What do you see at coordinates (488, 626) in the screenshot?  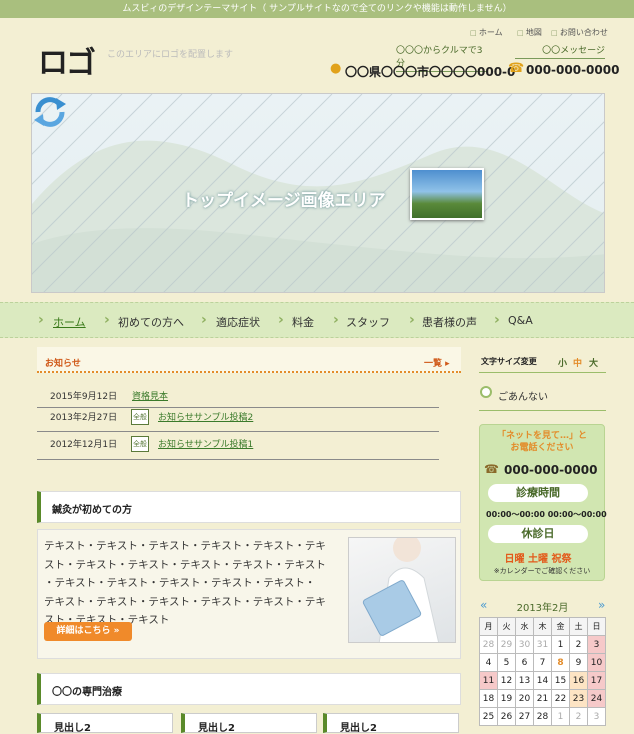 I see `calendar-weekday: 月` at bounding box center [488, 626].